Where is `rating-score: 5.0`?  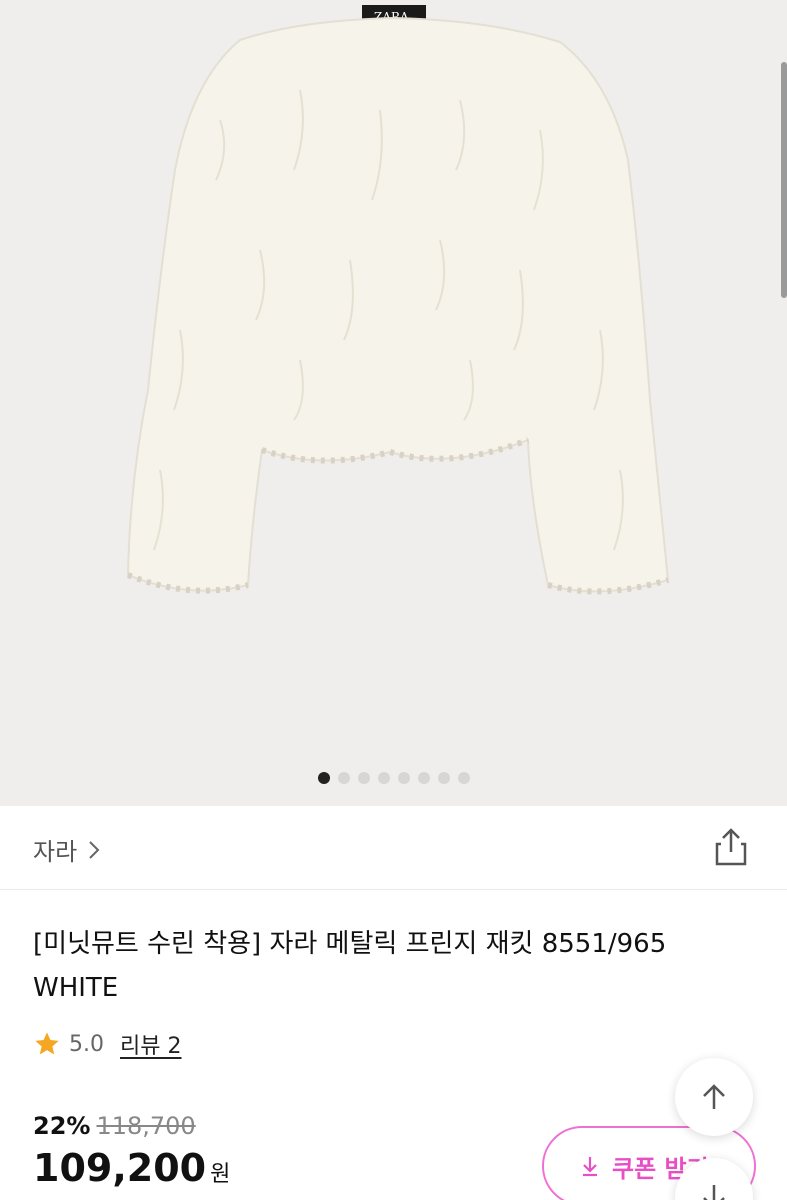
rating-score: 5.0 is located at coordinates (86, 1044).